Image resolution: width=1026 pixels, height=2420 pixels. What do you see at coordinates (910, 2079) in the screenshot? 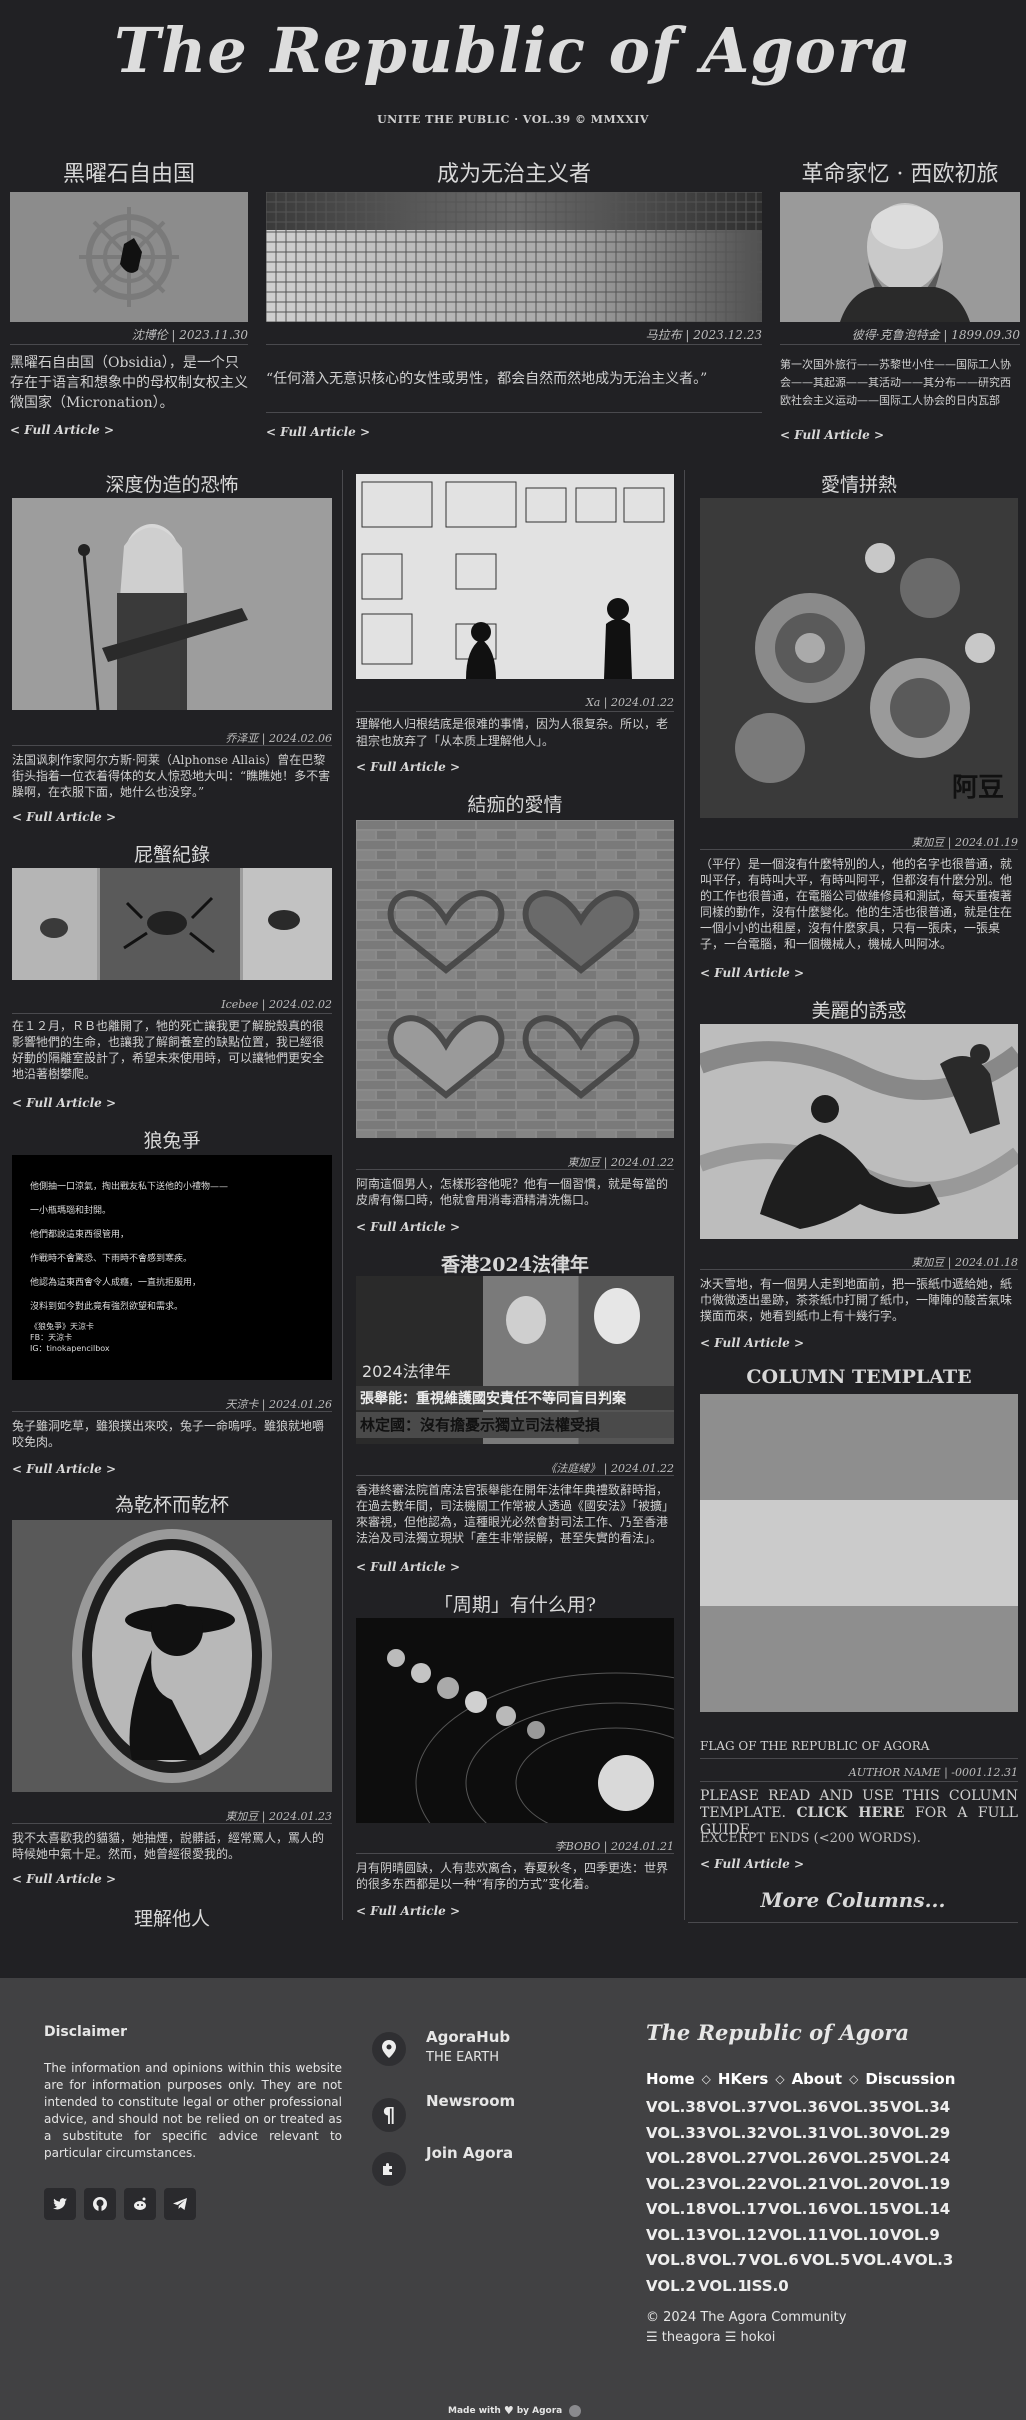
I see `nav-discussion: Discussion` at bounding box center [910, 2079].